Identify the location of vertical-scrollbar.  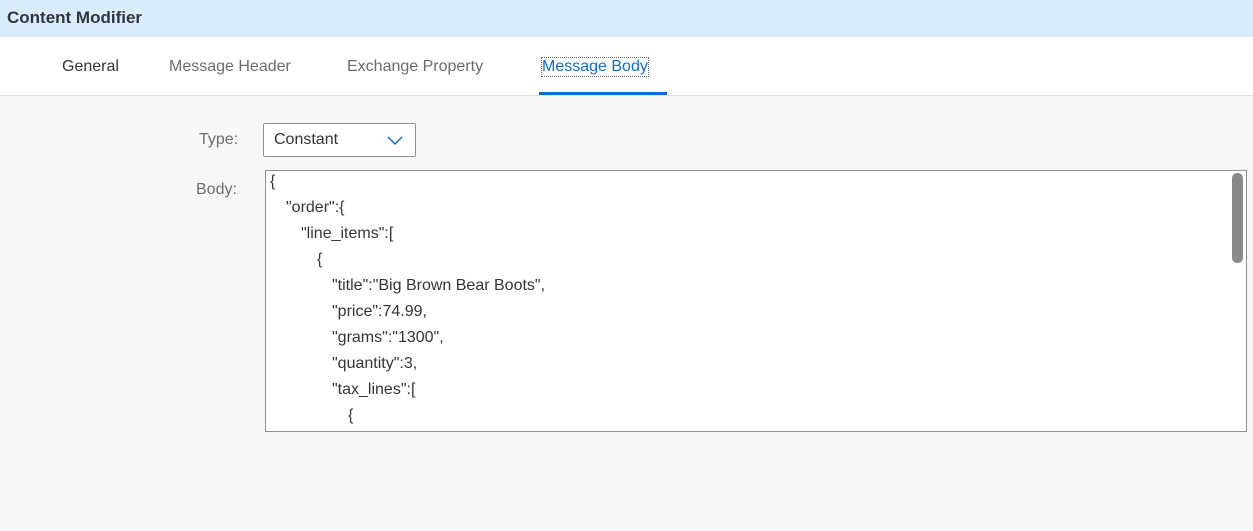
(1238, 301).